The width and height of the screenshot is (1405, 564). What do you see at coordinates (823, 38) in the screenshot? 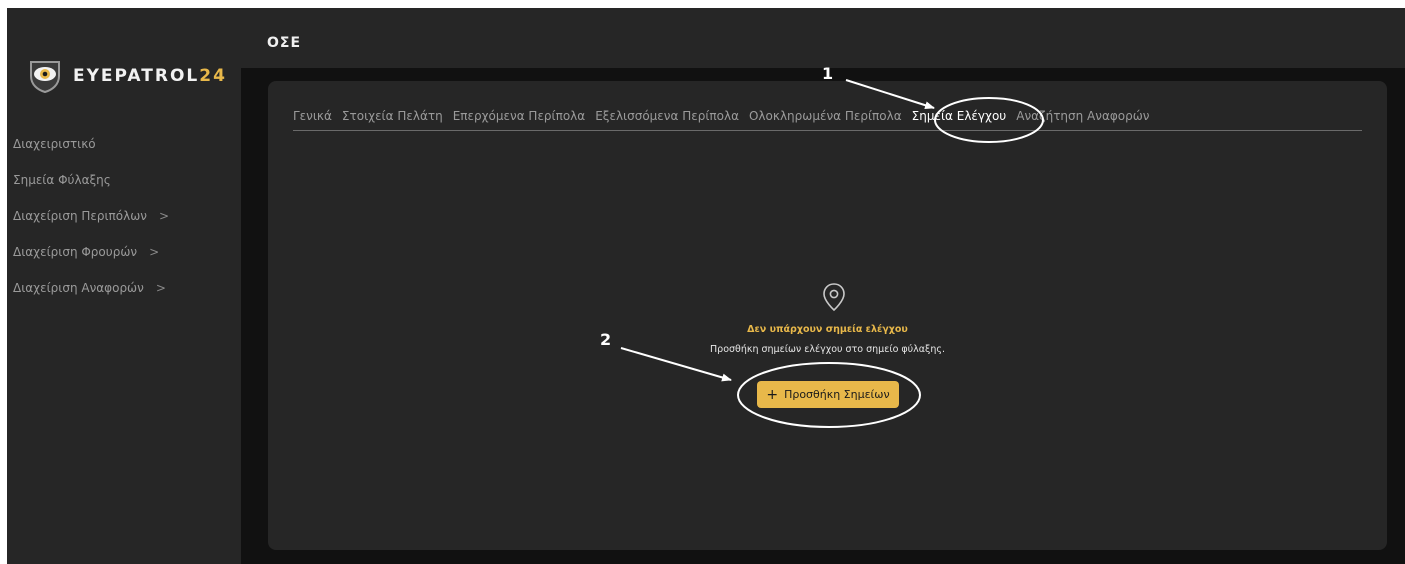
I see `top-bar: ΟΣΕ` at bounding box center [823, 38].